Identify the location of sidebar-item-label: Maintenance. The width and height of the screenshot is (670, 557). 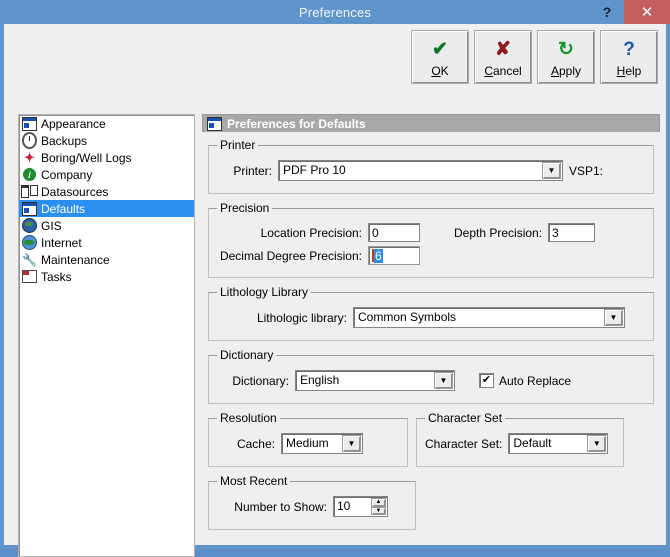
(75, 259).